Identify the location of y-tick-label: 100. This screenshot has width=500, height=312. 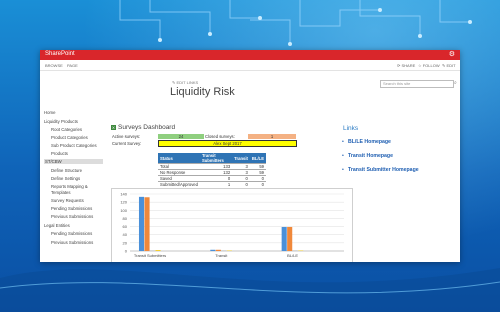
(123, 210).